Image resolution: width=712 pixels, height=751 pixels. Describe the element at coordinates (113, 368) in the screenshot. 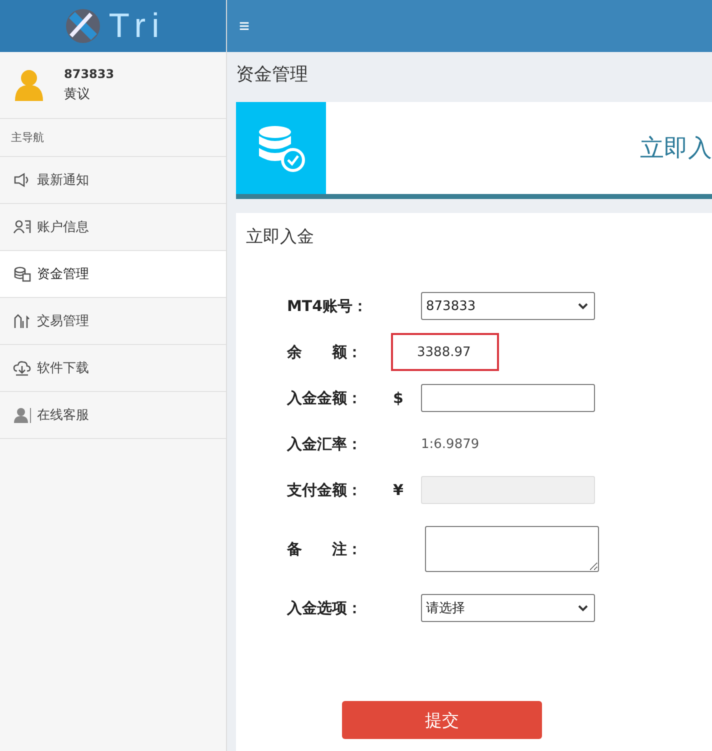

I see `nav-item: 软件下载` at that location.